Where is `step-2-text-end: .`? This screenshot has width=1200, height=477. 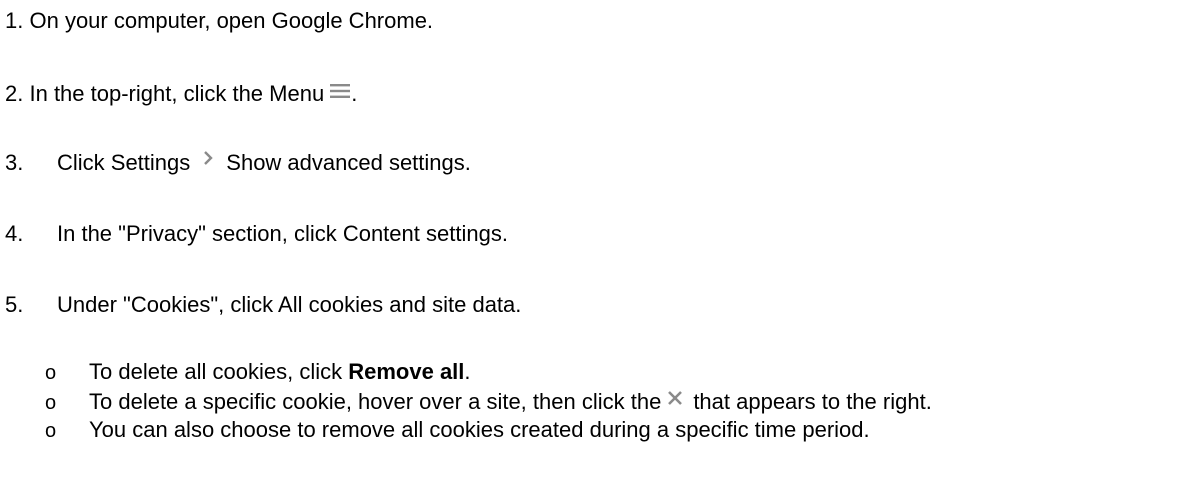 step-2-text-end: . is located at coordinates (354, 93).